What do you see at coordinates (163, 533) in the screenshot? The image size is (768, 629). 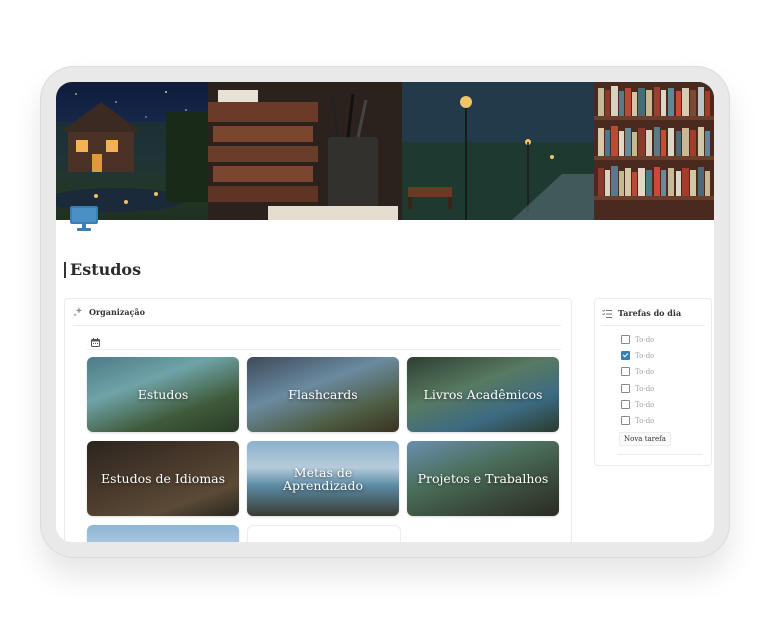 I see `card-partial` at bounding box center [163, 533].